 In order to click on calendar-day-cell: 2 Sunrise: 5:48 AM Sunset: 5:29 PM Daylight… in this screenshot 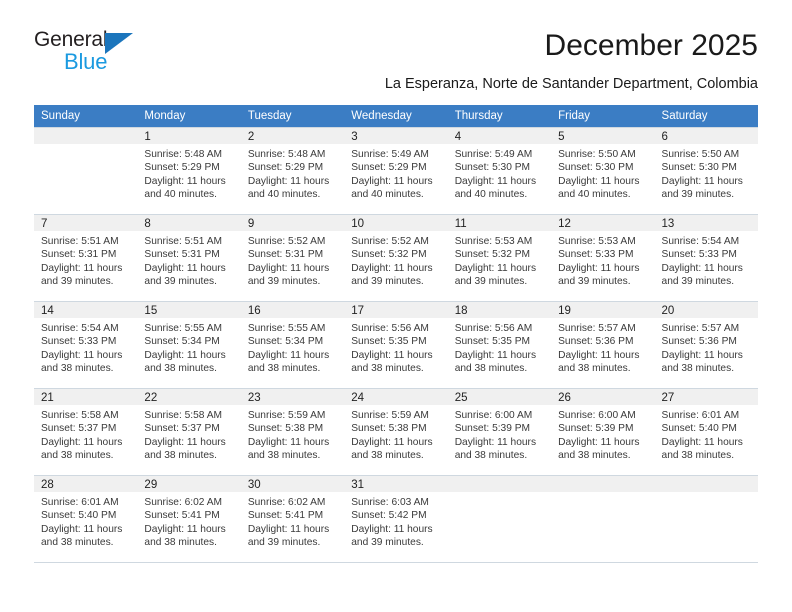, I will do `click(292, 171)`.